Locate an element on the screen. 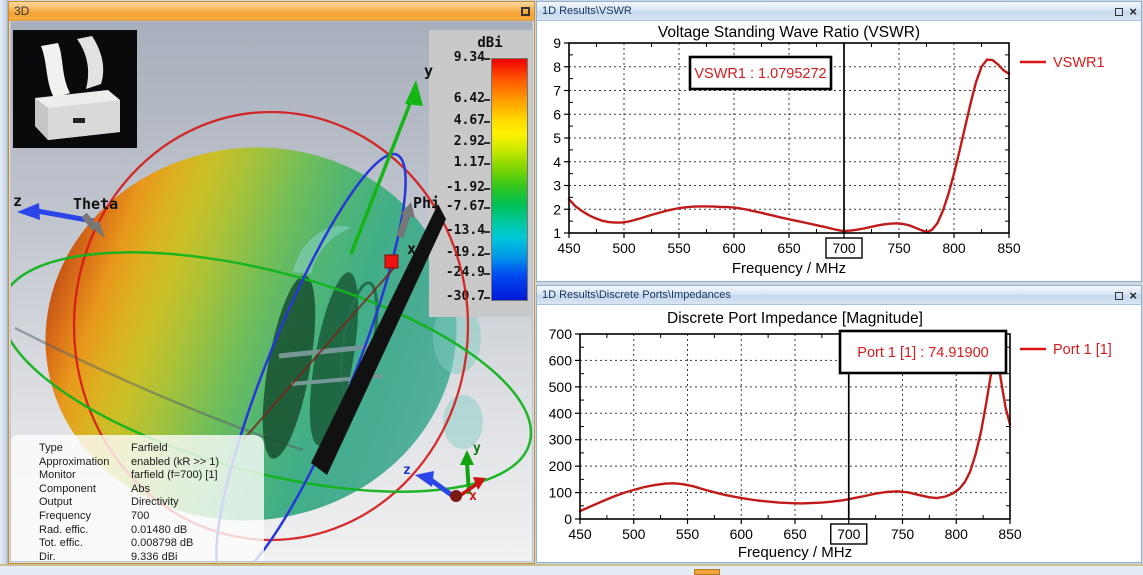 This screenshot has width=1143, height=575. info-row-value: Farfield is located at coordinates (149, 448).